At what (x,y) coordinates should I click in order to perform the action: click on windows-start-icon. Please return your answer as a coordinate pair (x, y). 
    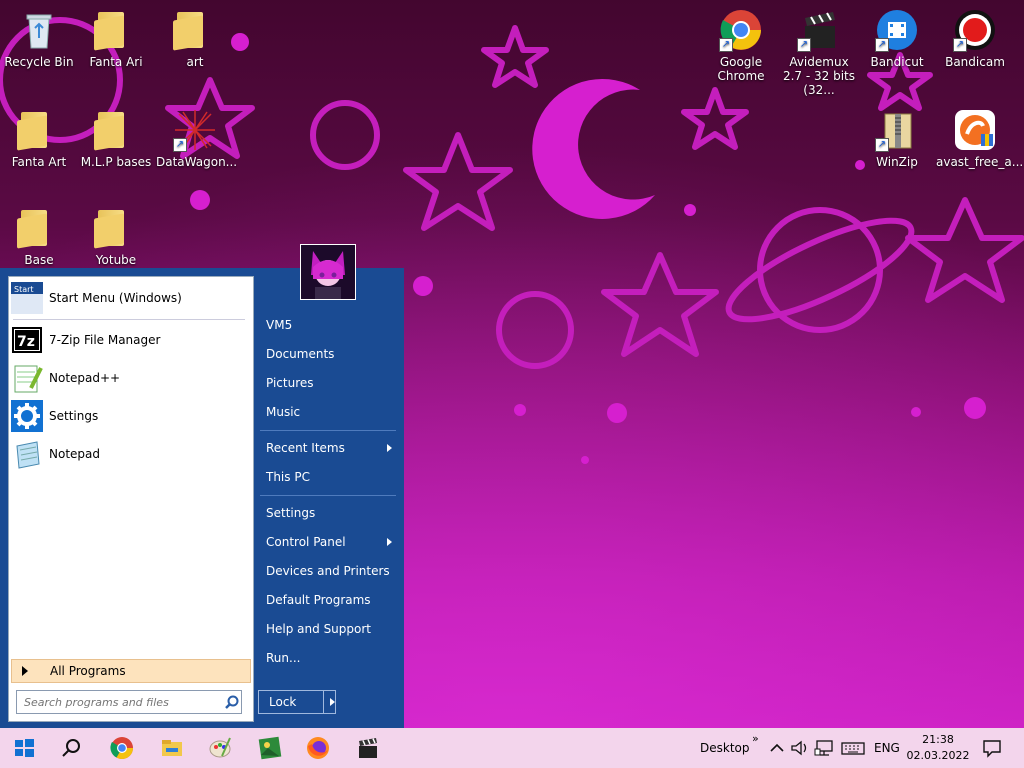
    Looking at the image, I should click on (24, 748).